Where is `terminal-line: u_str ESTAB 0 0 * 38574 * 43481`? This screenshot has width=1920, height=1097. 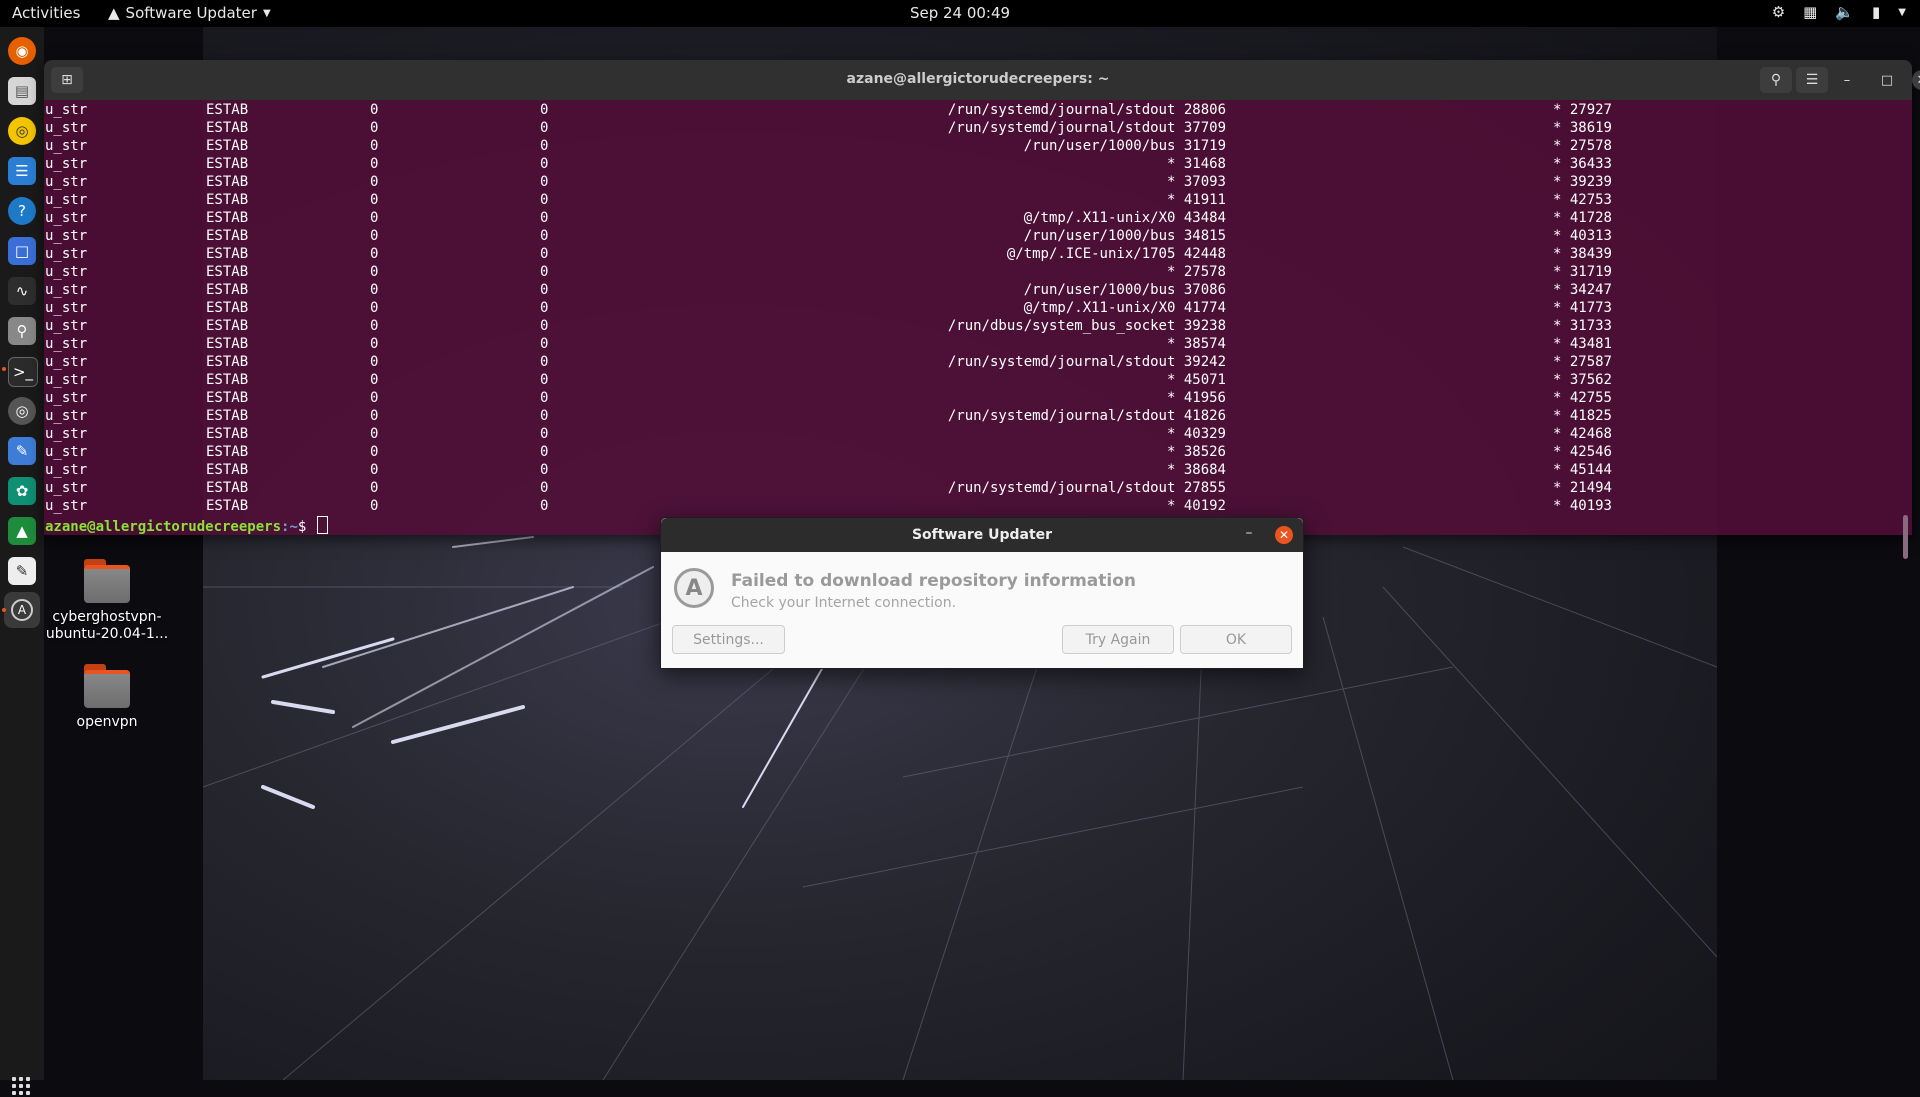
terminal-line: u_str ESTAB 0 0 * 38574 * 43481 is located at coordinates (978, 345).